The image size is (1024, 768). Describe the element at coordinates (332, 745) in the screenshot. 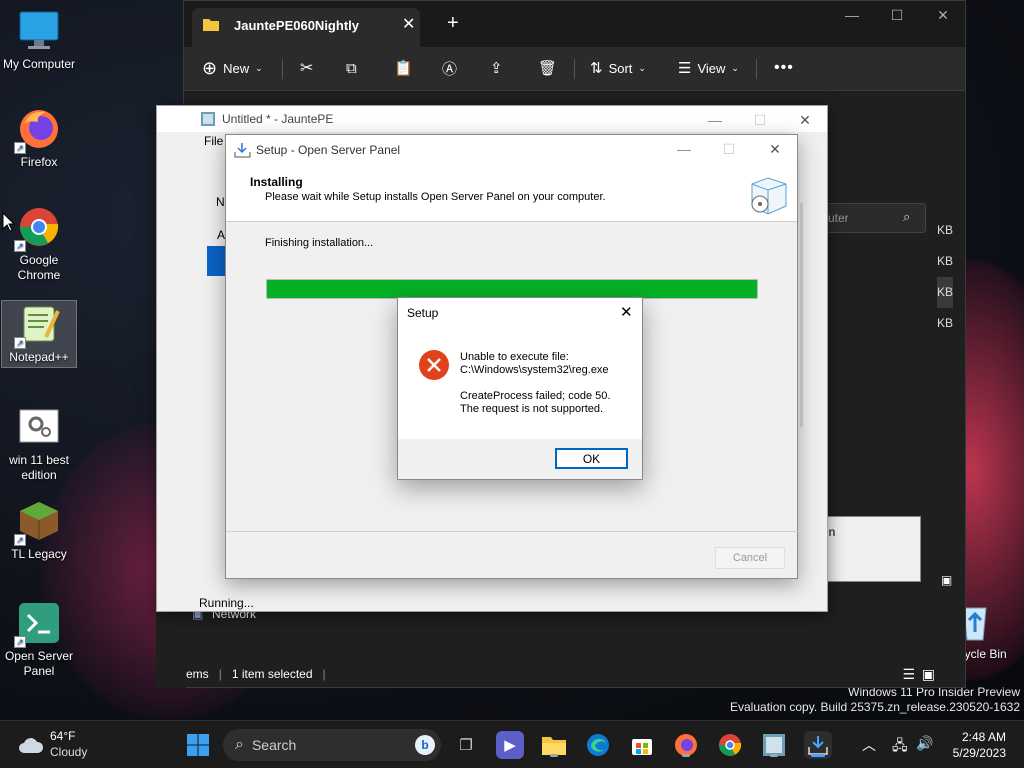

I see `taskbar-search: ⌕ Search b` at that location.